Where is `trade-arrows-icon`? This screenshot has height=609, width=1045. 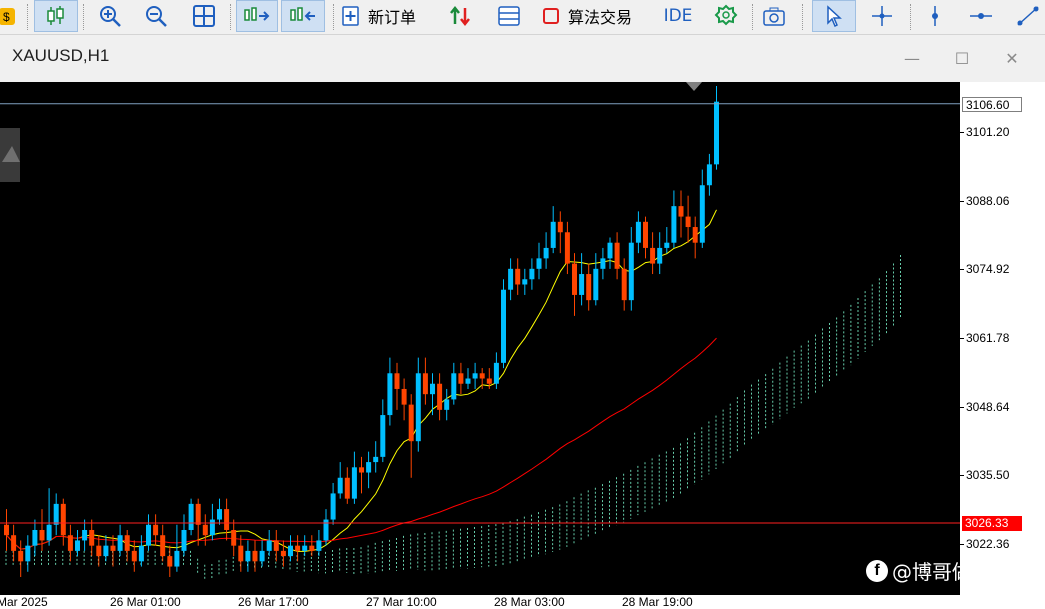 trade-arrows-icon is located at coordinates (460, 16).